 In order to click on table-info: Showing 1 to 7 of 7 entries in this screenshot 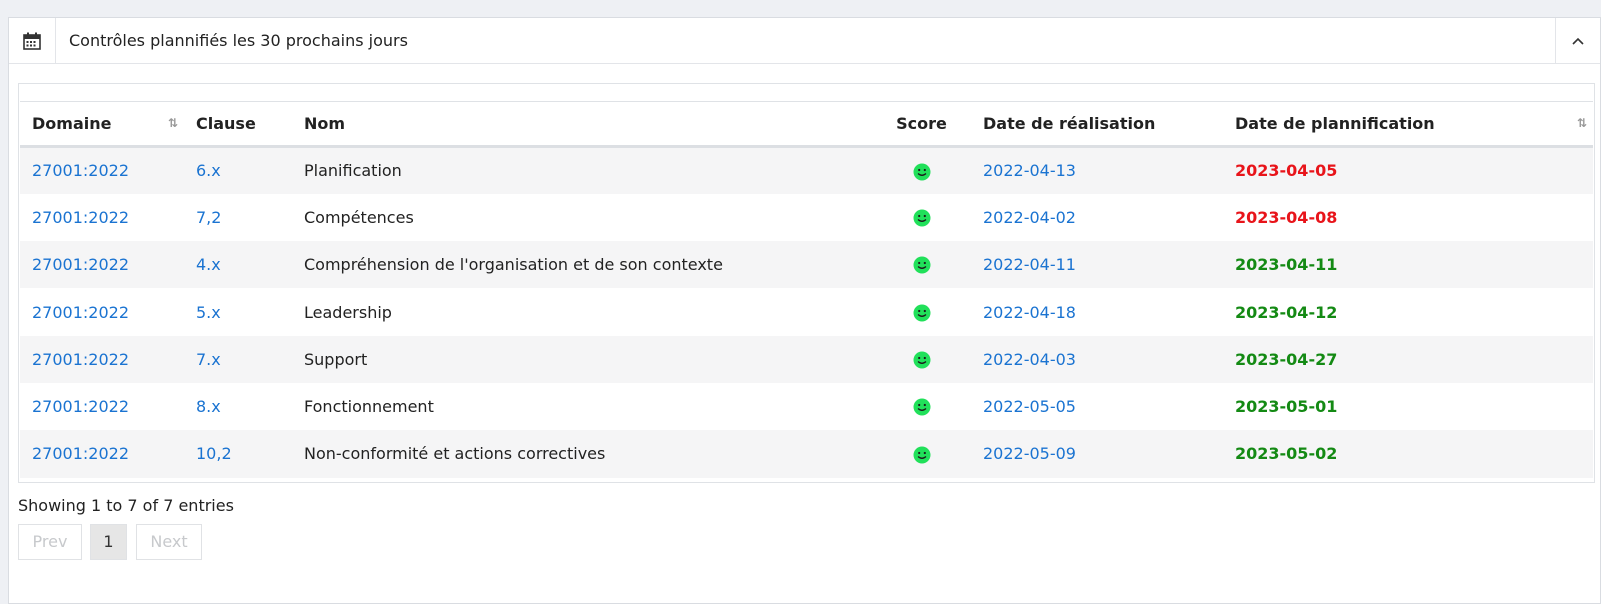, I will do `click(126, 505)`.